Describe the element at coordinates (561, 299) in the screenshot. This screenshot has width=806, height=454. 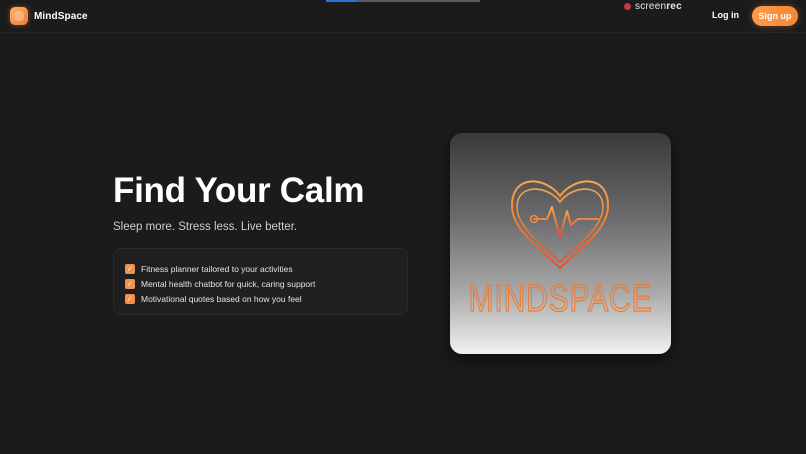
I see `logo-wordmark: MINDSPACE` at that location.